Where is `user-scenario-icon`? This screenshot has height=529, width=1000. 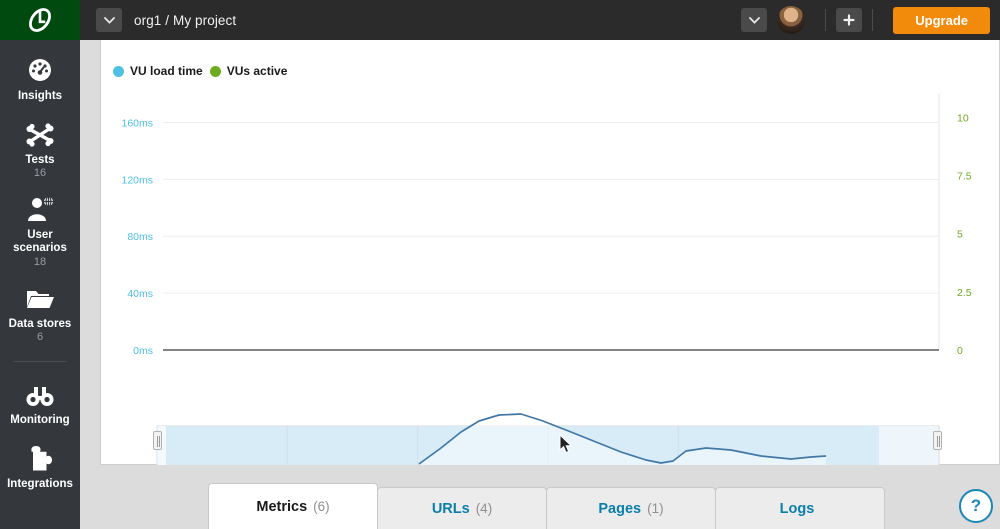 user-scenario-icon is located at coordinates (40, 208).